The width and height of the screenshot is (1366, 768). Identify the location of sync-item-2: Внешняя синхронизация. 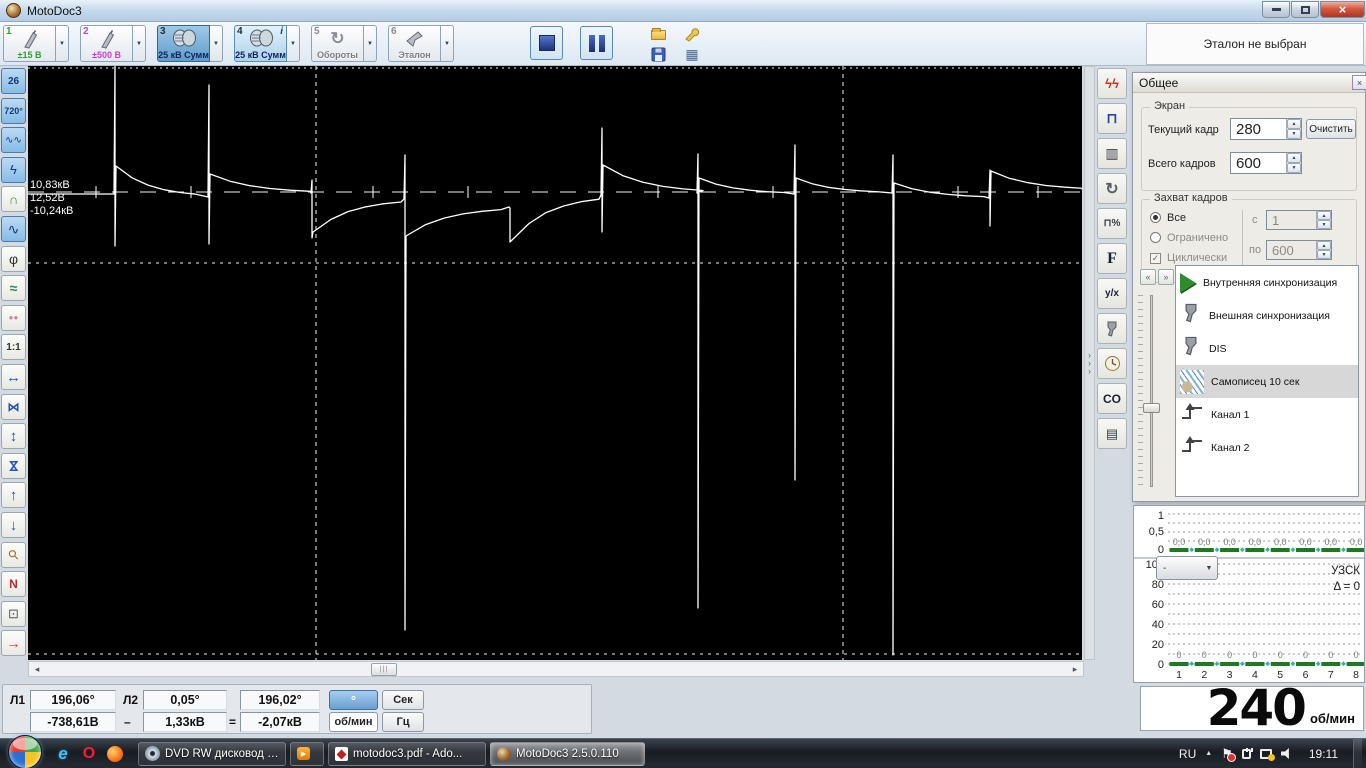
(1267, 315).